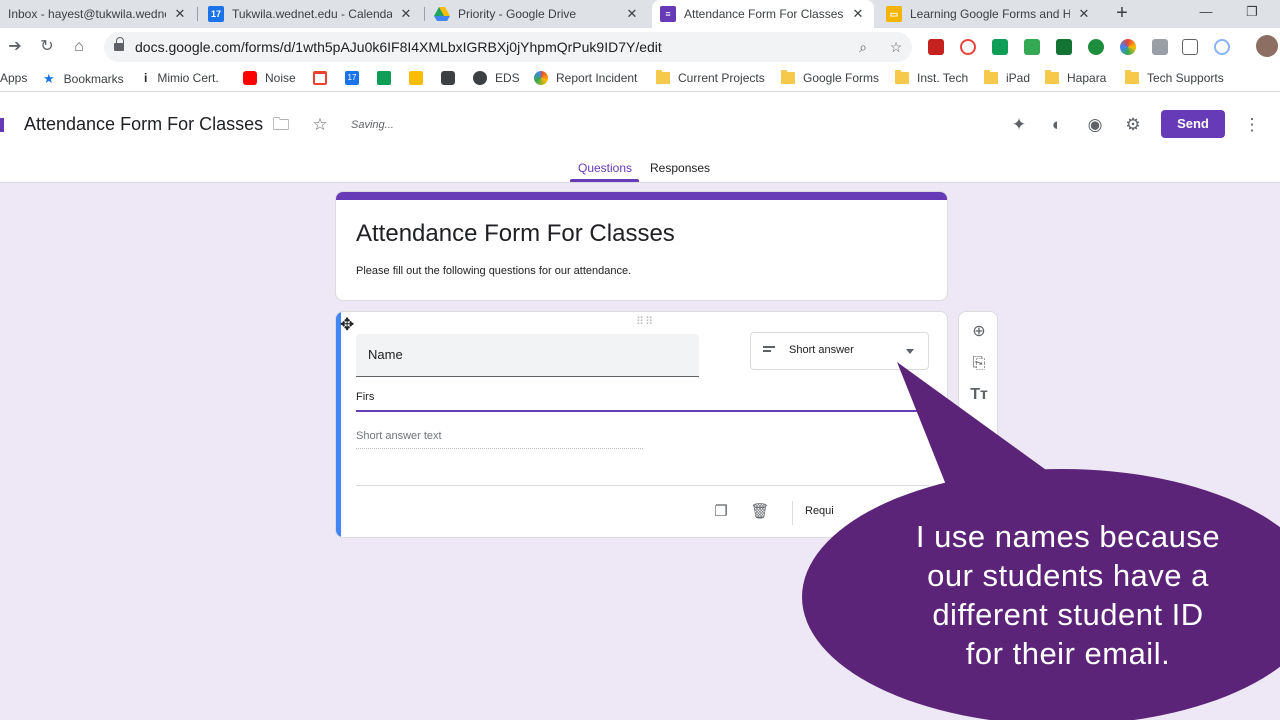 This screenshot has width=1280, height=720. What do you see at coordinates (1267, 46) in the screenshot?
I see `profile-avatar` at bounding box center [1267, 46].